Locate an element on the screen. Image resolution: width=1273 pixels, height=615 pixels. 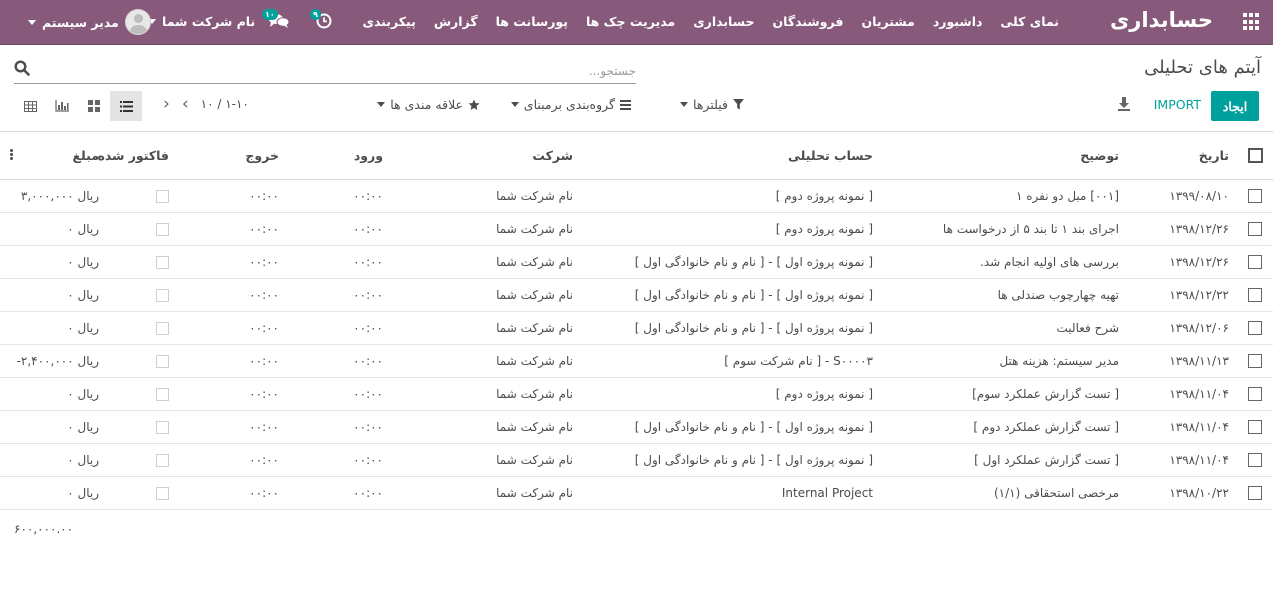
column-header-amount: مبلغ is located at coordinates (86, 155).